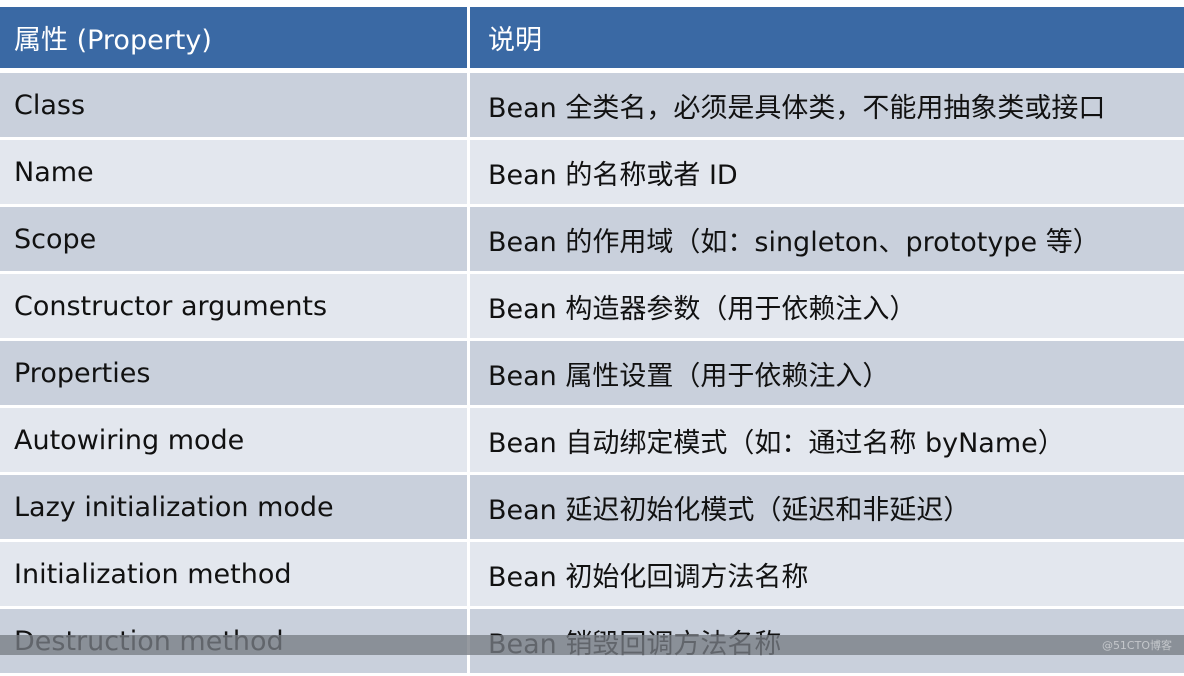 The height and width of the screenshot is (676, 1184). Describe the element at coordinates (233, 574) in the screenshot. I see `property-cell: Initialization method` at that location.